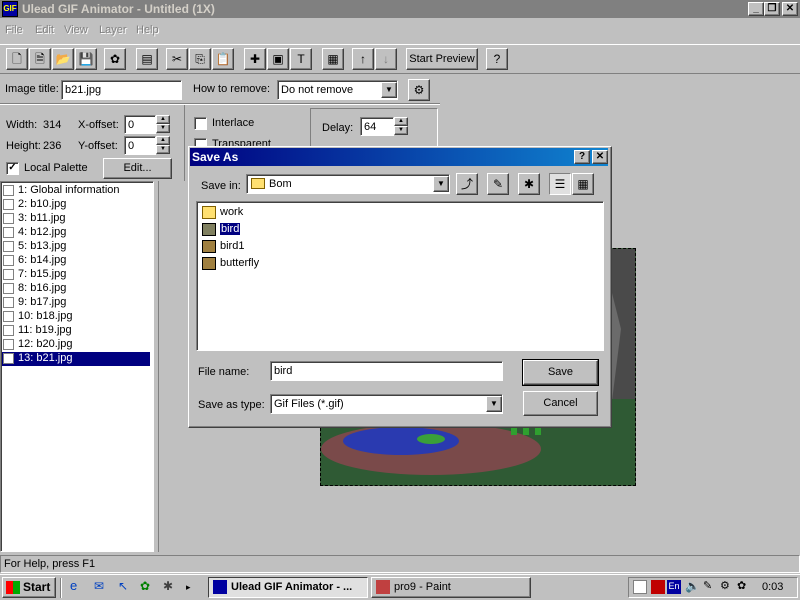 The image size is (800, 600). What do you see at coordinates (86, 59) in the screenshot?
I see `save-disk-icon: 💾` at bounding box center [86, 59].